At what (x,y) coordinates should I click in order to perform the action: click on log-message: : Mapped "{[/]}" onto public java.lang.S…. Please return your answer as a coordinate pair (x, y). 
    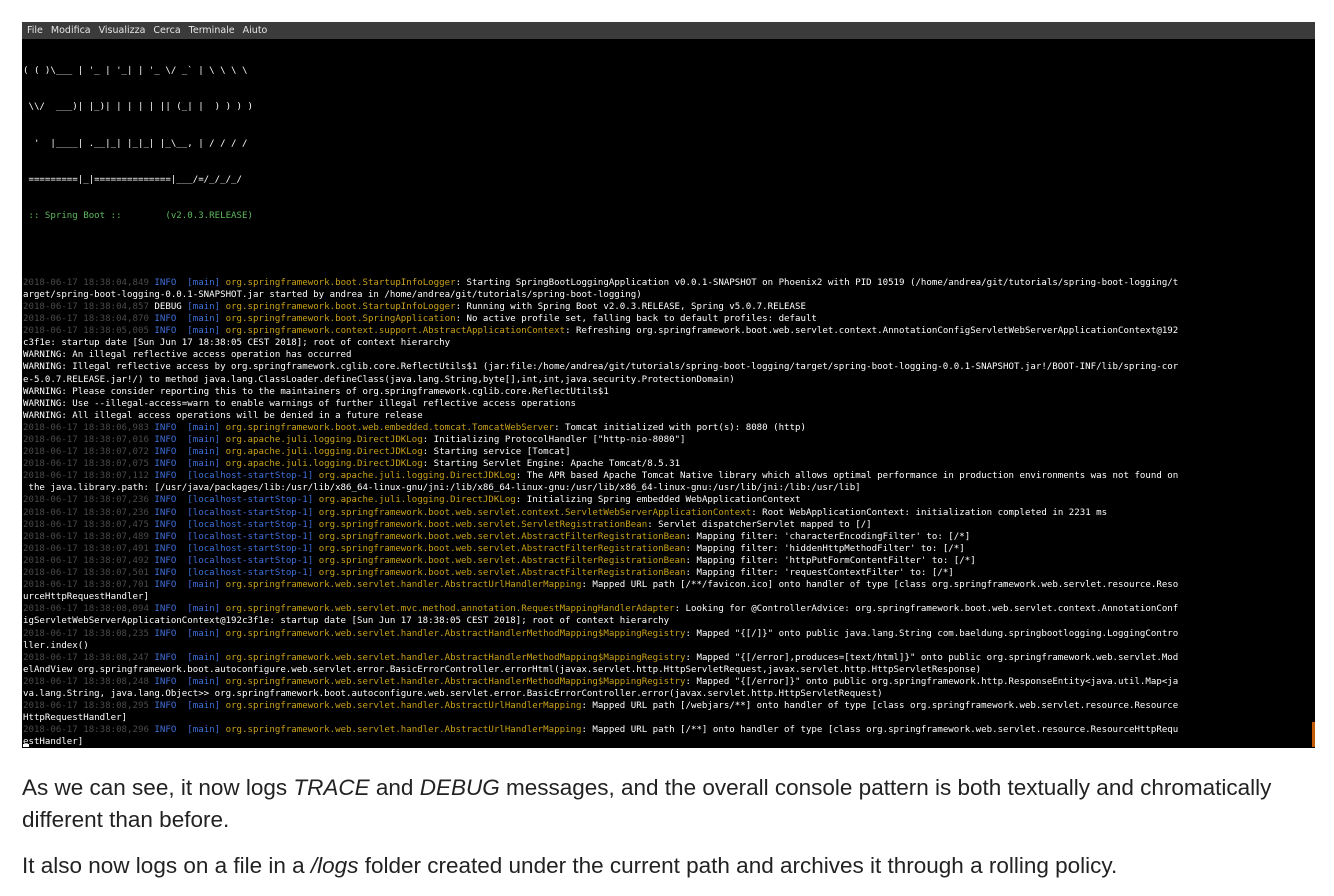
    Looking at the image, I should click on (932, 633).